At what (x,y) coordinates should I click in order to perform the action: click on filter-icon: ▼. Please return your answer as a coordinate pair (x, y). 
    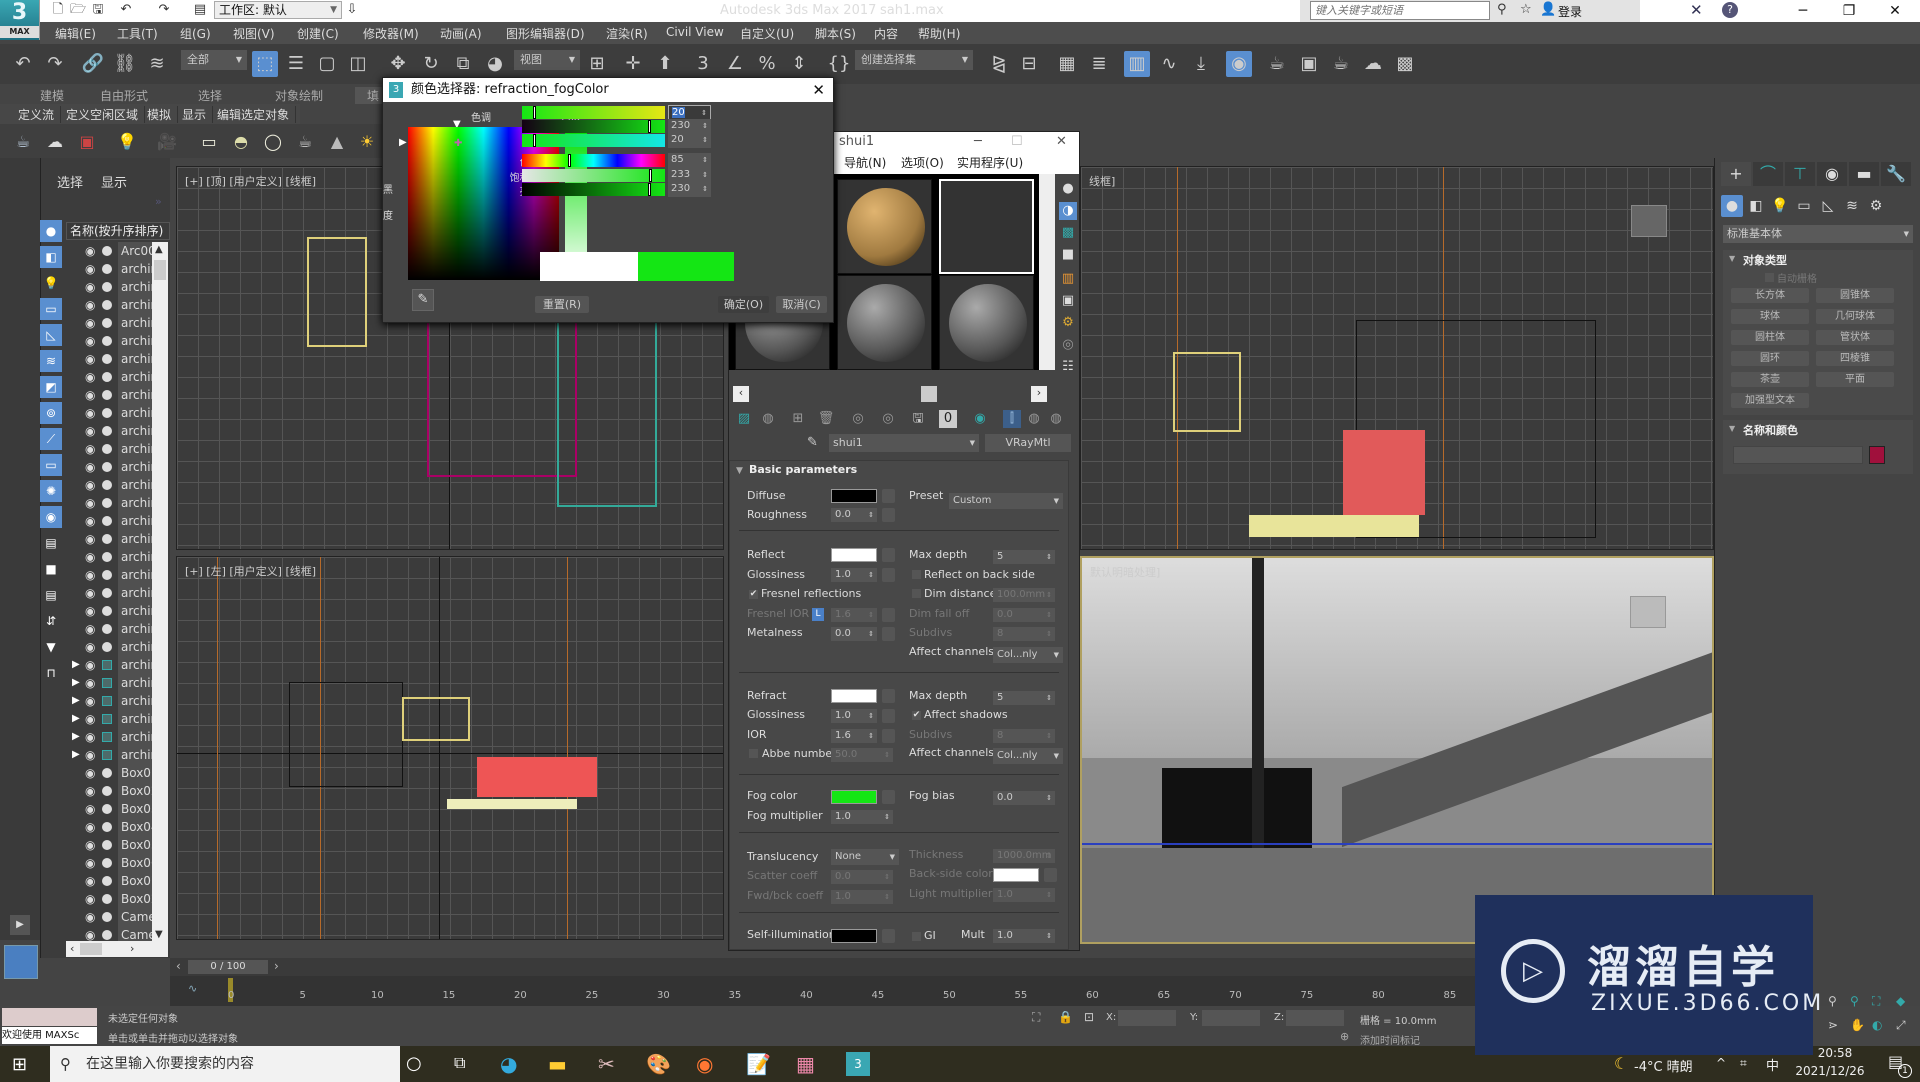
    Looking at the image, I should click on (51, 647).